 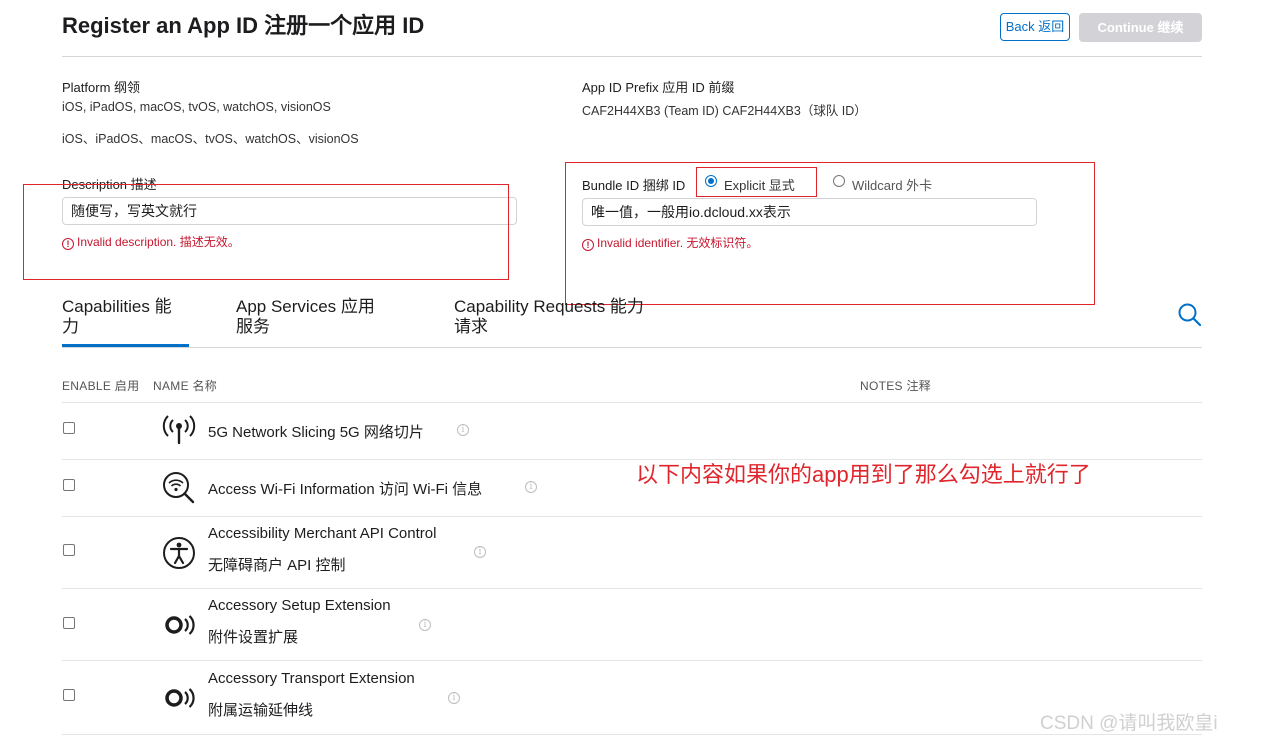 I want to click on platform-value-cn: iOS、iPadOS、macOS、tvOS、watchOS、visionOS, so click(x=210, y=139).